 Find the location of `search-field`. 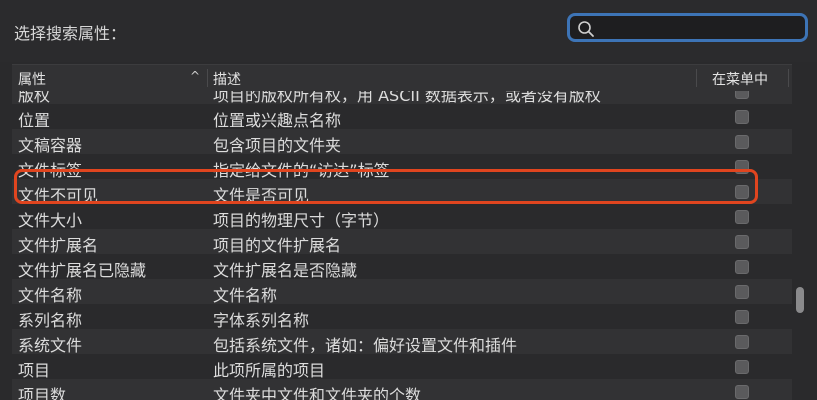

search-field is located at coordinates (687, 27).